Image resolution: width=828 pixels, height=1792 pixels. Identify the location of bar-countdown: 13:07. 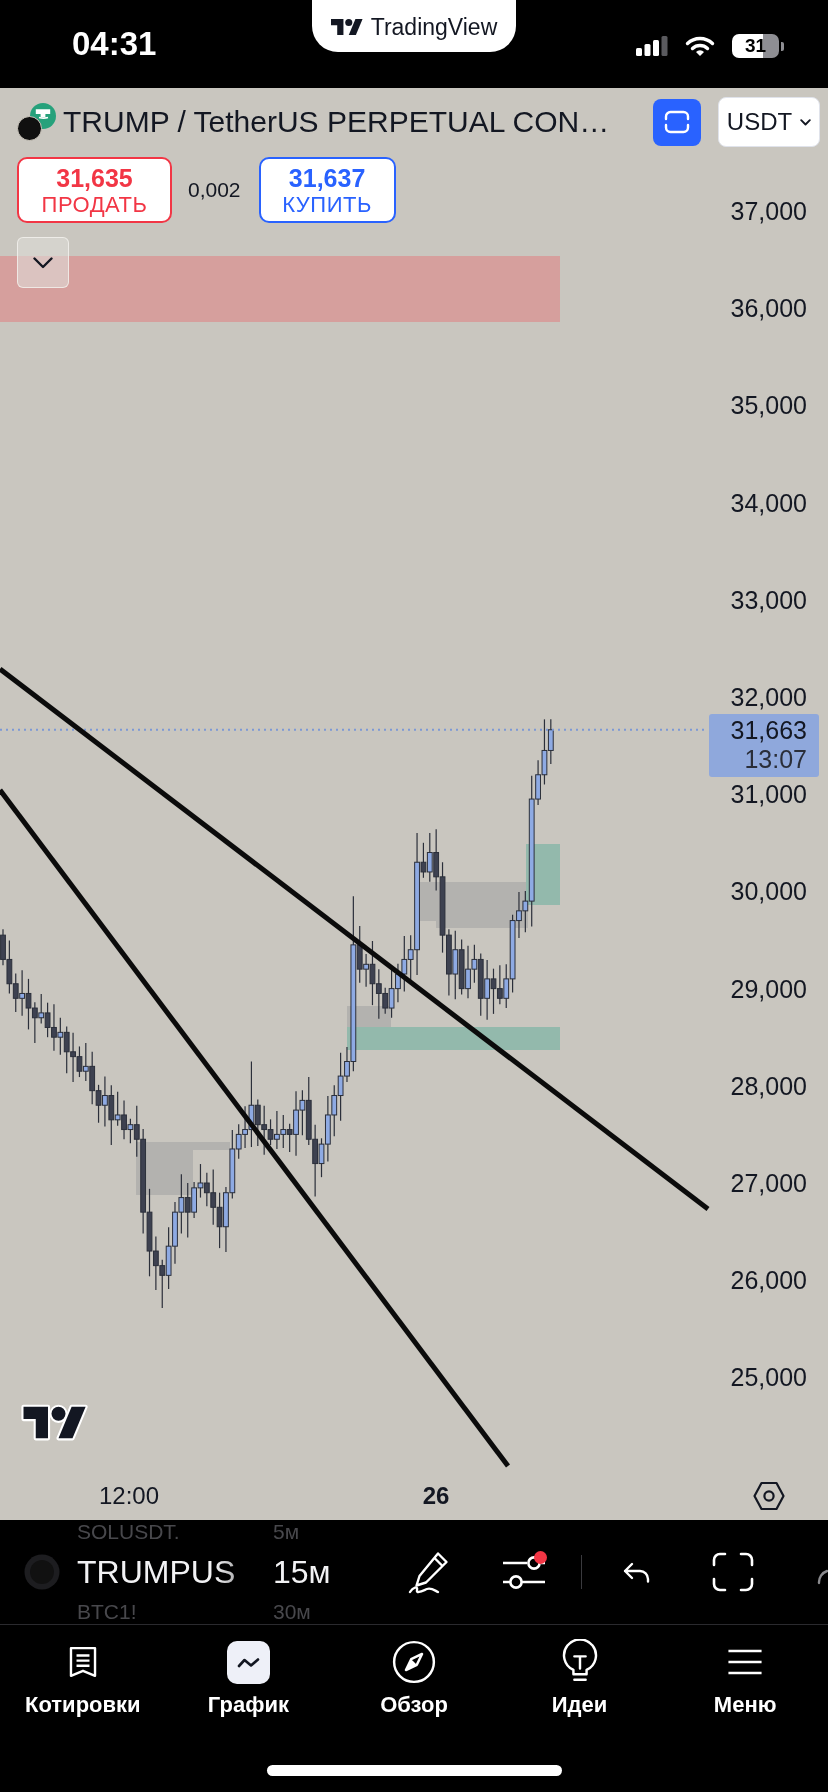
(775, 759).